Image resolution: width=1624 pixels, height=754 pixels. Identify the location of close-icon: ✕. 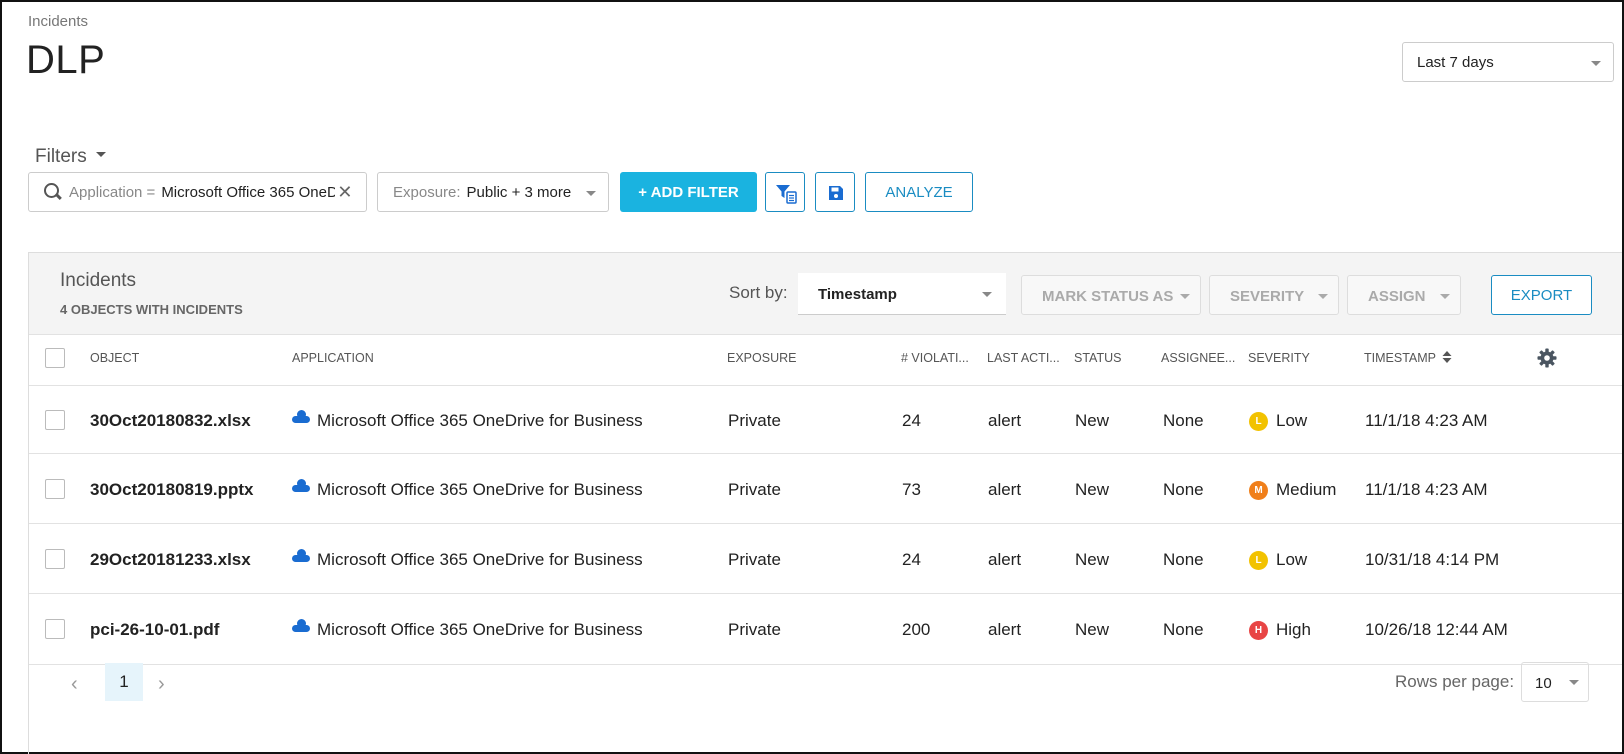
(344, 192).